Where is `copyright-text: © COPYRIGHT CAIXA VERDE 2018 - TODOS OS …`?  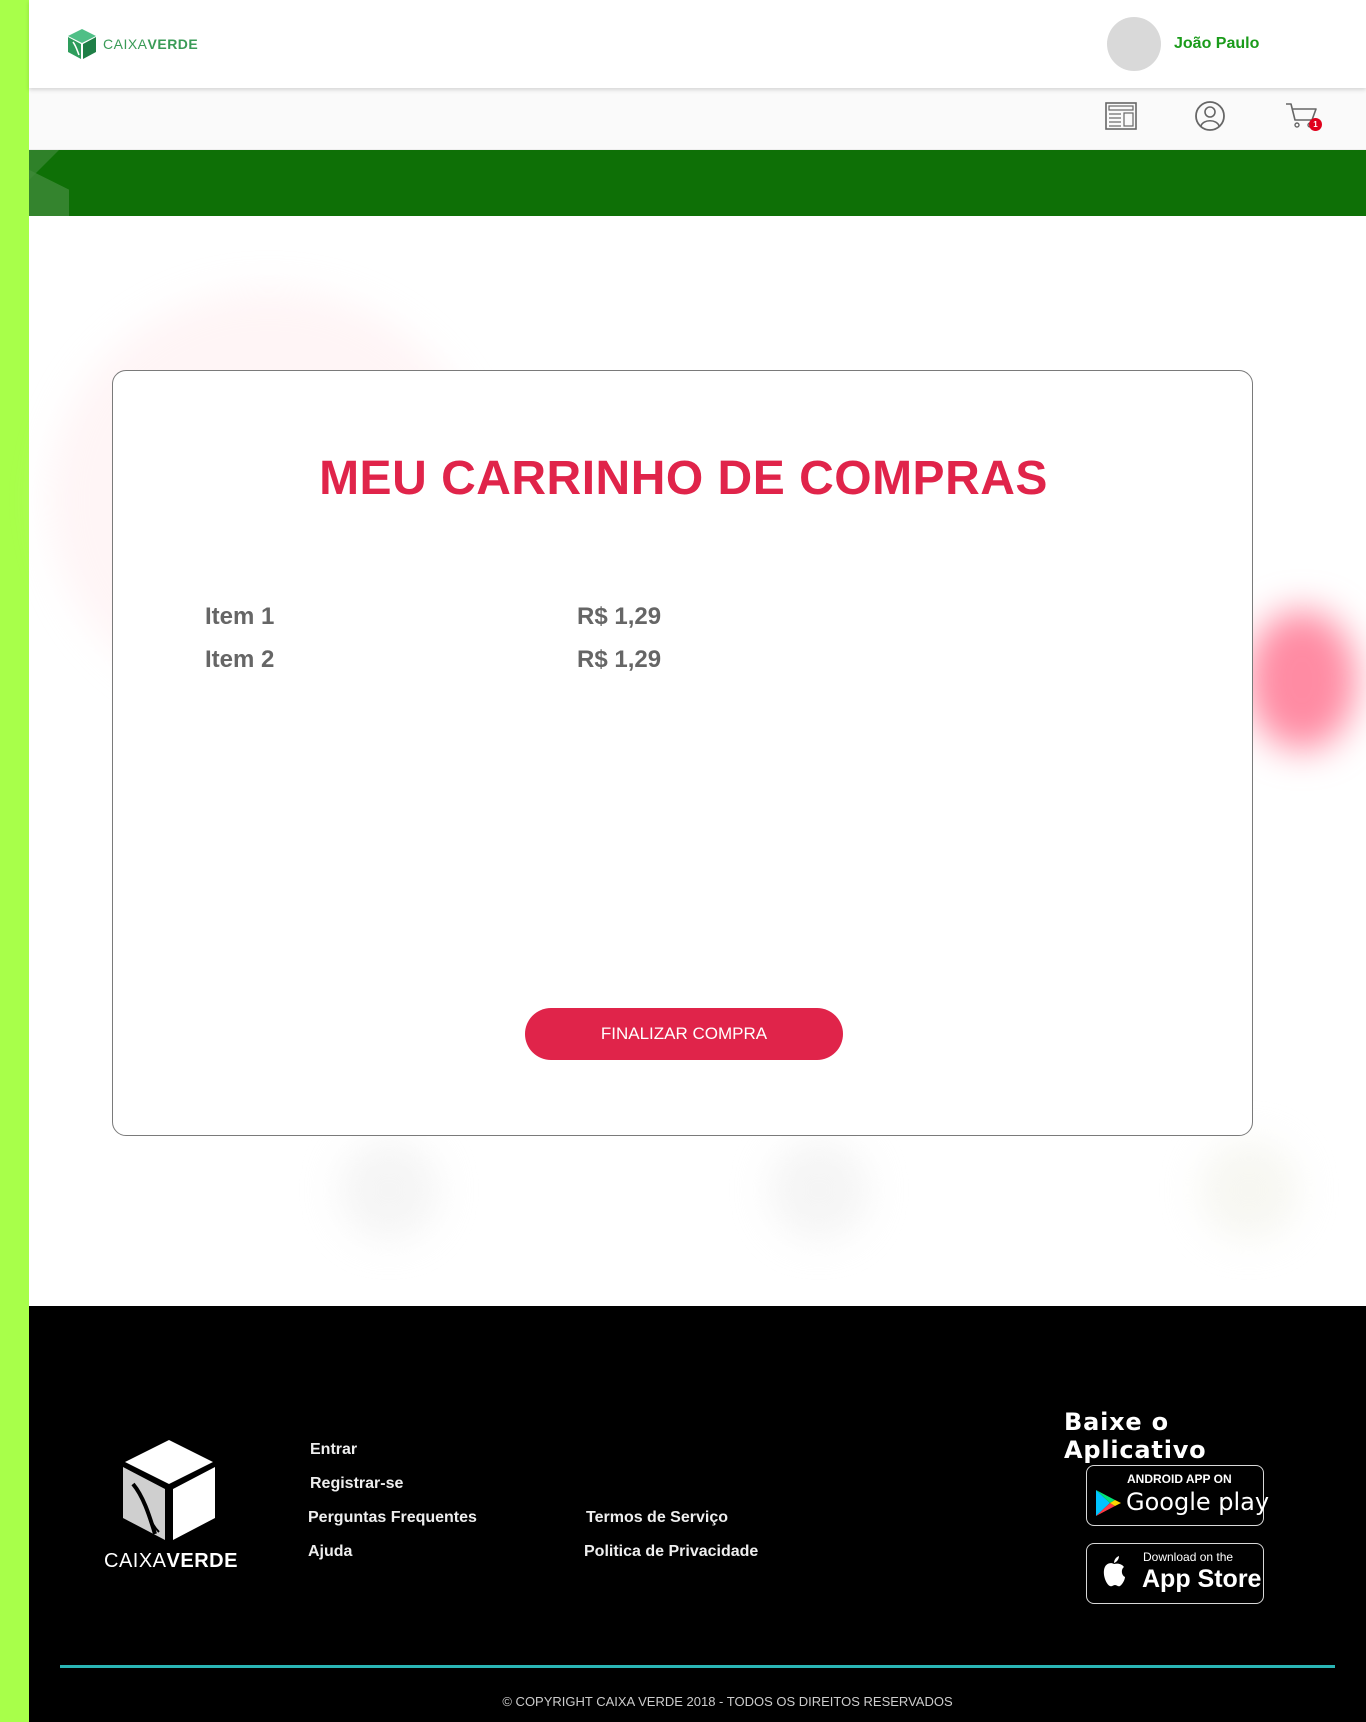
copyright-text: © COPYRIGHT CAIXA VERDE 2018 - TODOS OS … is located at coordinates (727, 1701).